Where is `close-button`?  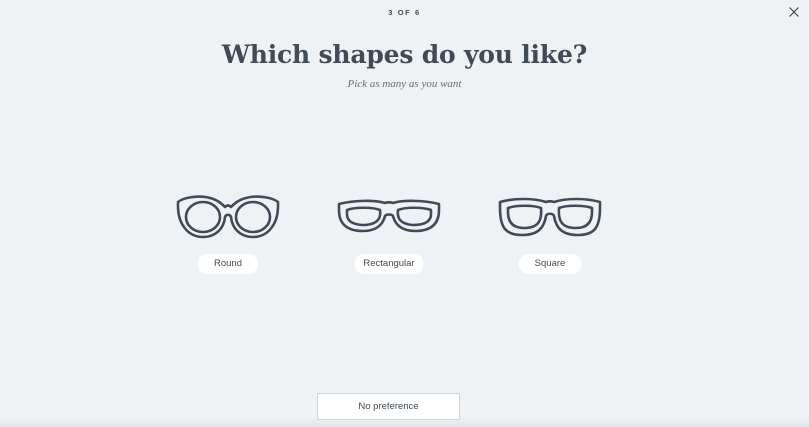 close-button is located at coordinates (794, 12).